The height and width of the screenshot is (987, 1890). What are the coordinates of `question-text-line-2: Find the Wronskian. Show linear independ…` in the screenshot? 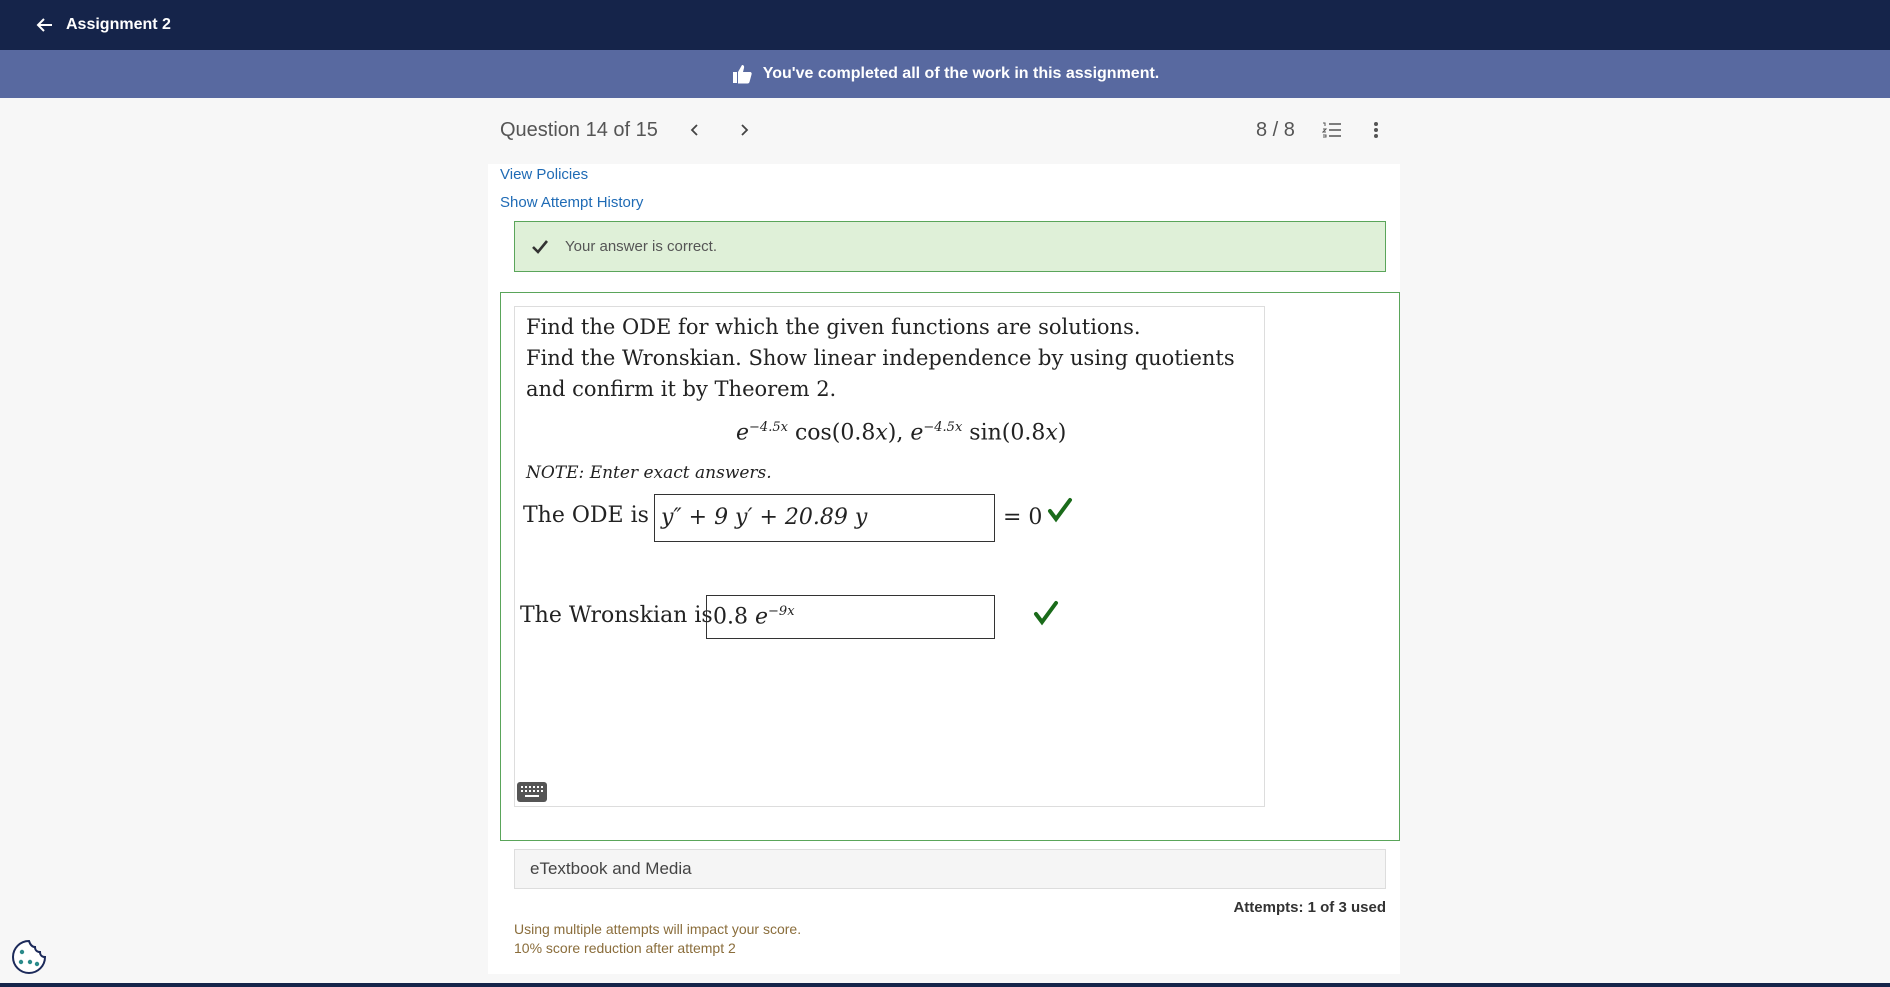 It's located at (880, 358).